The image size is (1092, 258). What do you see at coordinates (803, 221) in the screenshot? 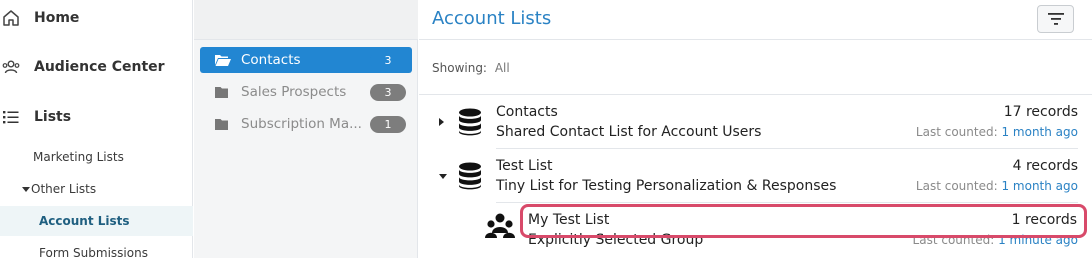
I see `highlight-box` at bounding box center [803, 221].